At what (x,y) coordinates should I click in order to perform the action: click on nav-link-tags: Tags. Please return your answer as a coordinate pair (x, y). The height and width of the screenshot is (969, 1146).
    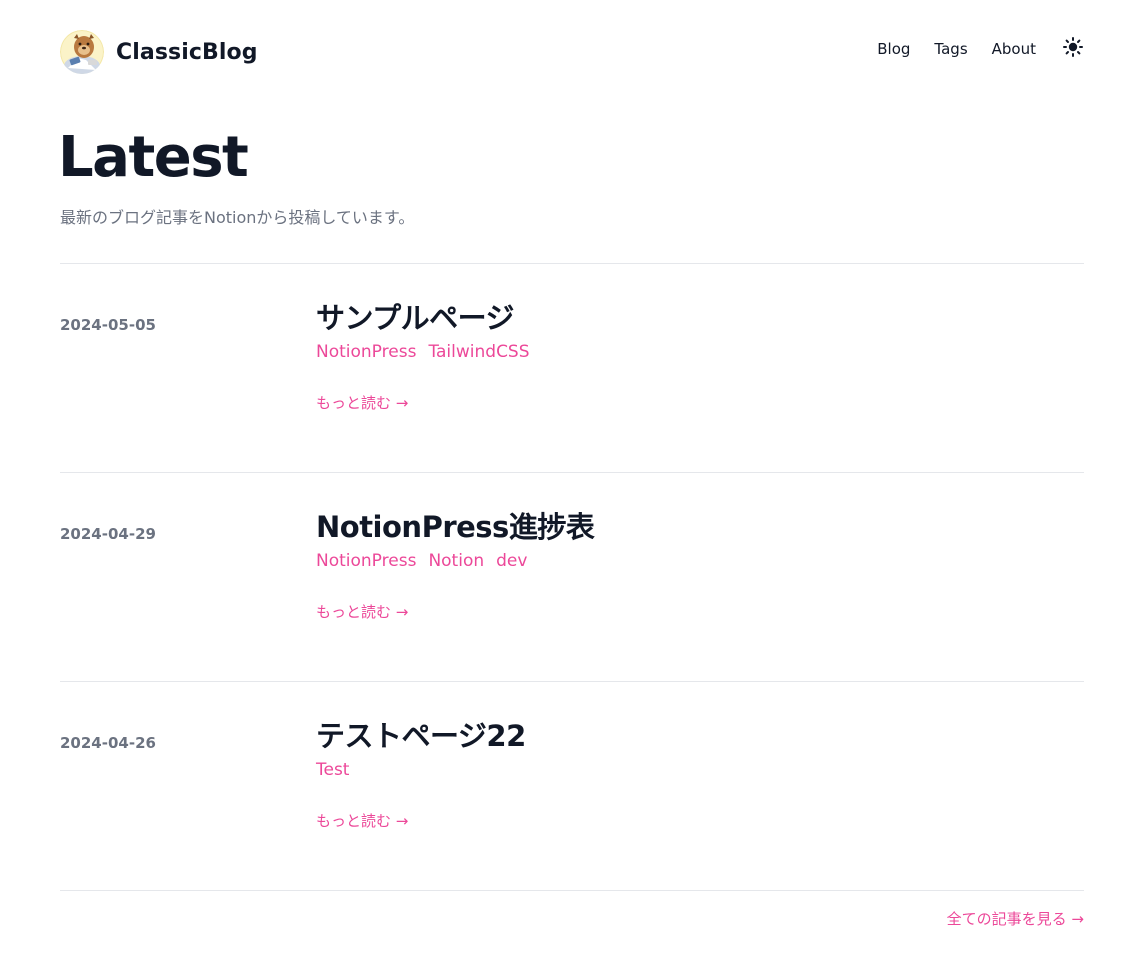
    Looking at the image, I should click on (950, 49).